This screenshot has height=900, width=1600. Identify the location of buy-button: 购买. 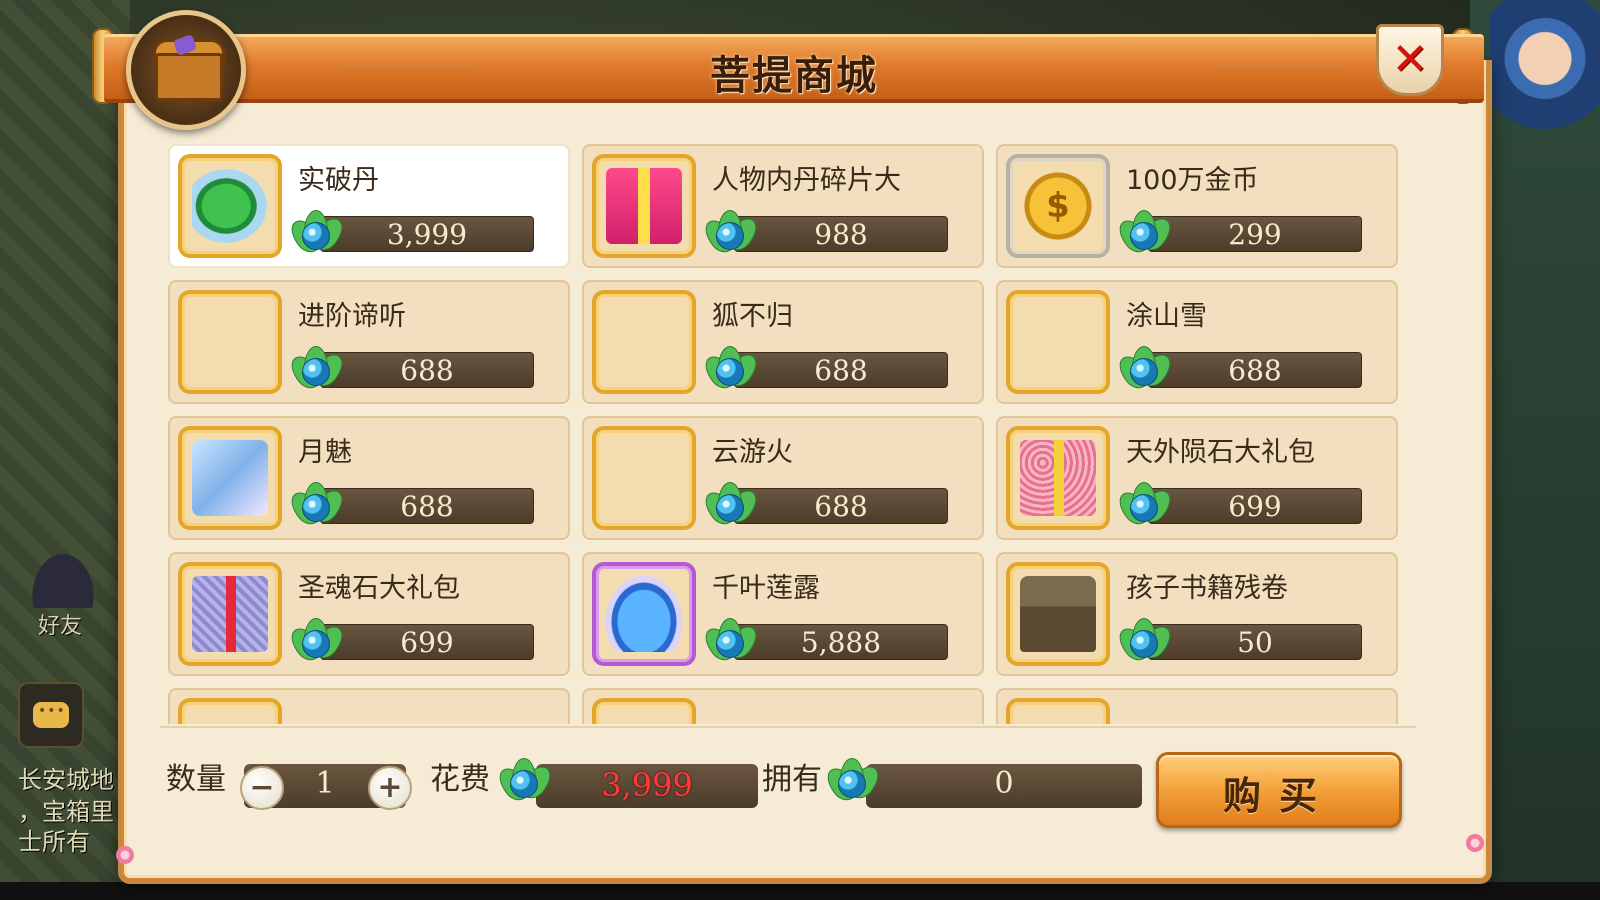
(1279, 790).